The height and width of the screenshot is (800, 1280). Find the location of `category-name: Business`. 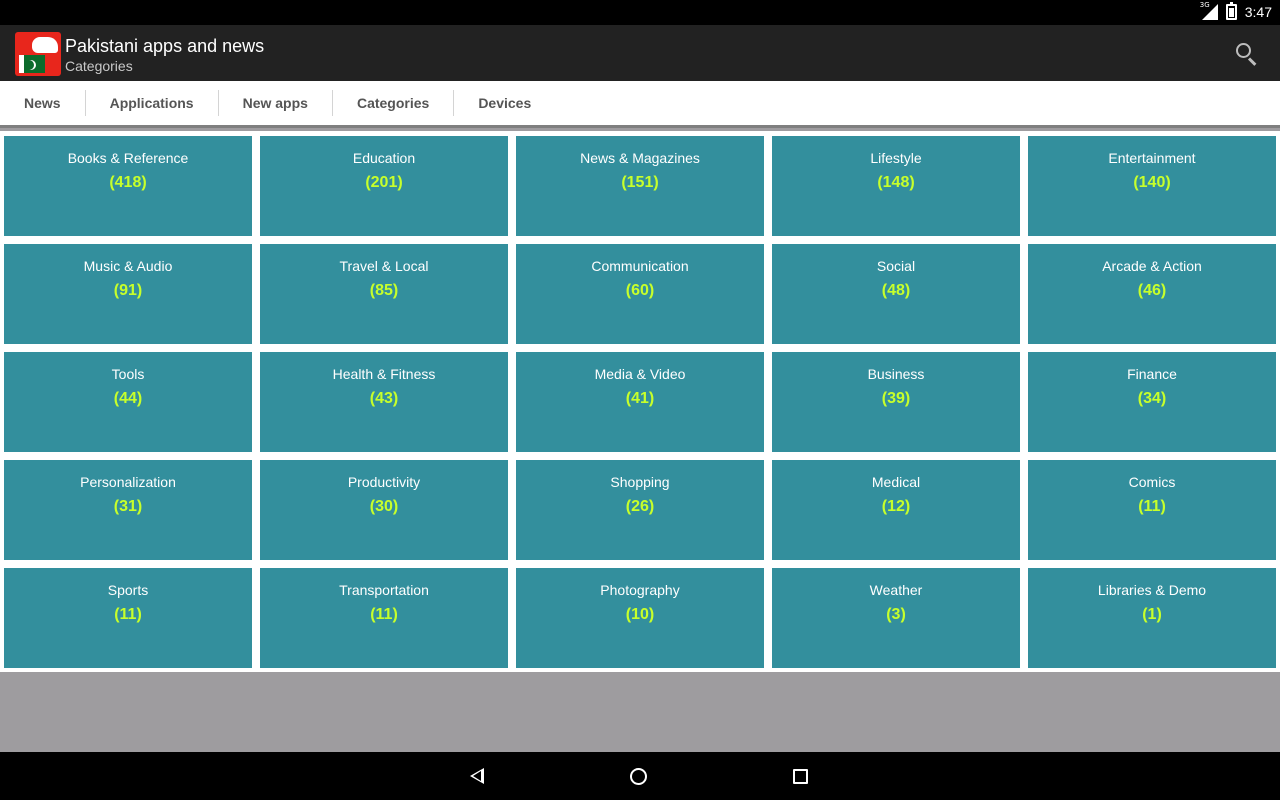

category-name: Business is located at coordinates (896, 374).